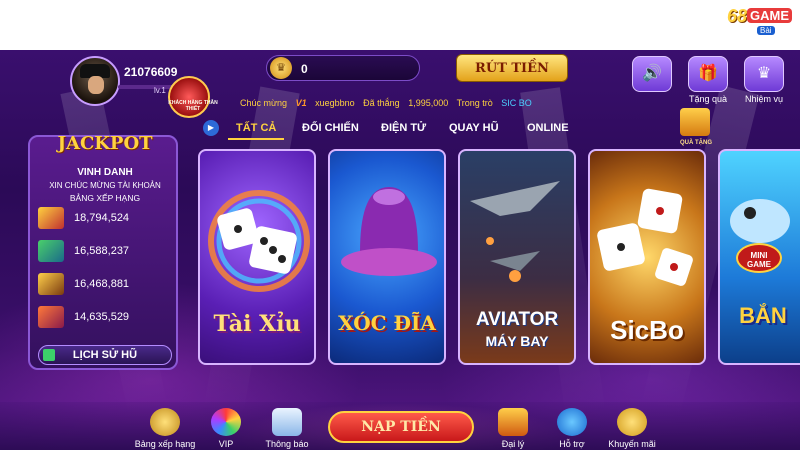  Describe the element at coordinates (343, 68) in the screenshot. I see `coin-balance: ♛ 0` at that location.